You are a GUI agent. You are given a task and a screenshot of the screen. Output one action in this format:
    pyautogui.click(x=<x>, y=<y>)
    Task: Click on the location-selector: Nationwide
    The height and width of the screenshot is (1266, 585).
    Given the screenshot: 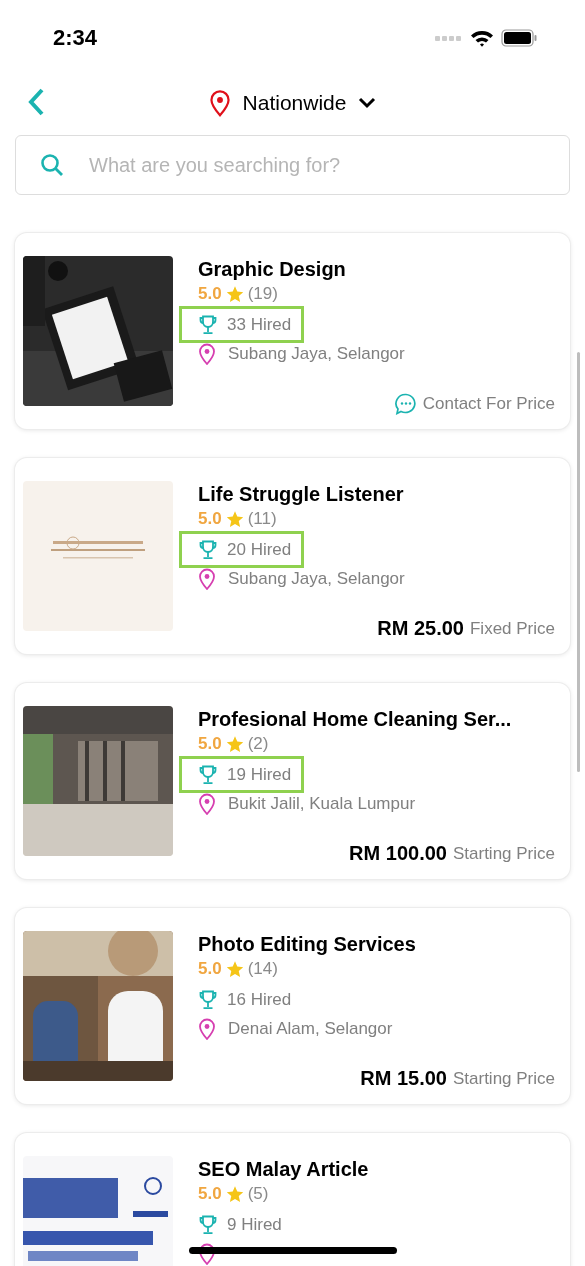 What is the action you would take?
    pyautogui.click(x=292, y=103)
    